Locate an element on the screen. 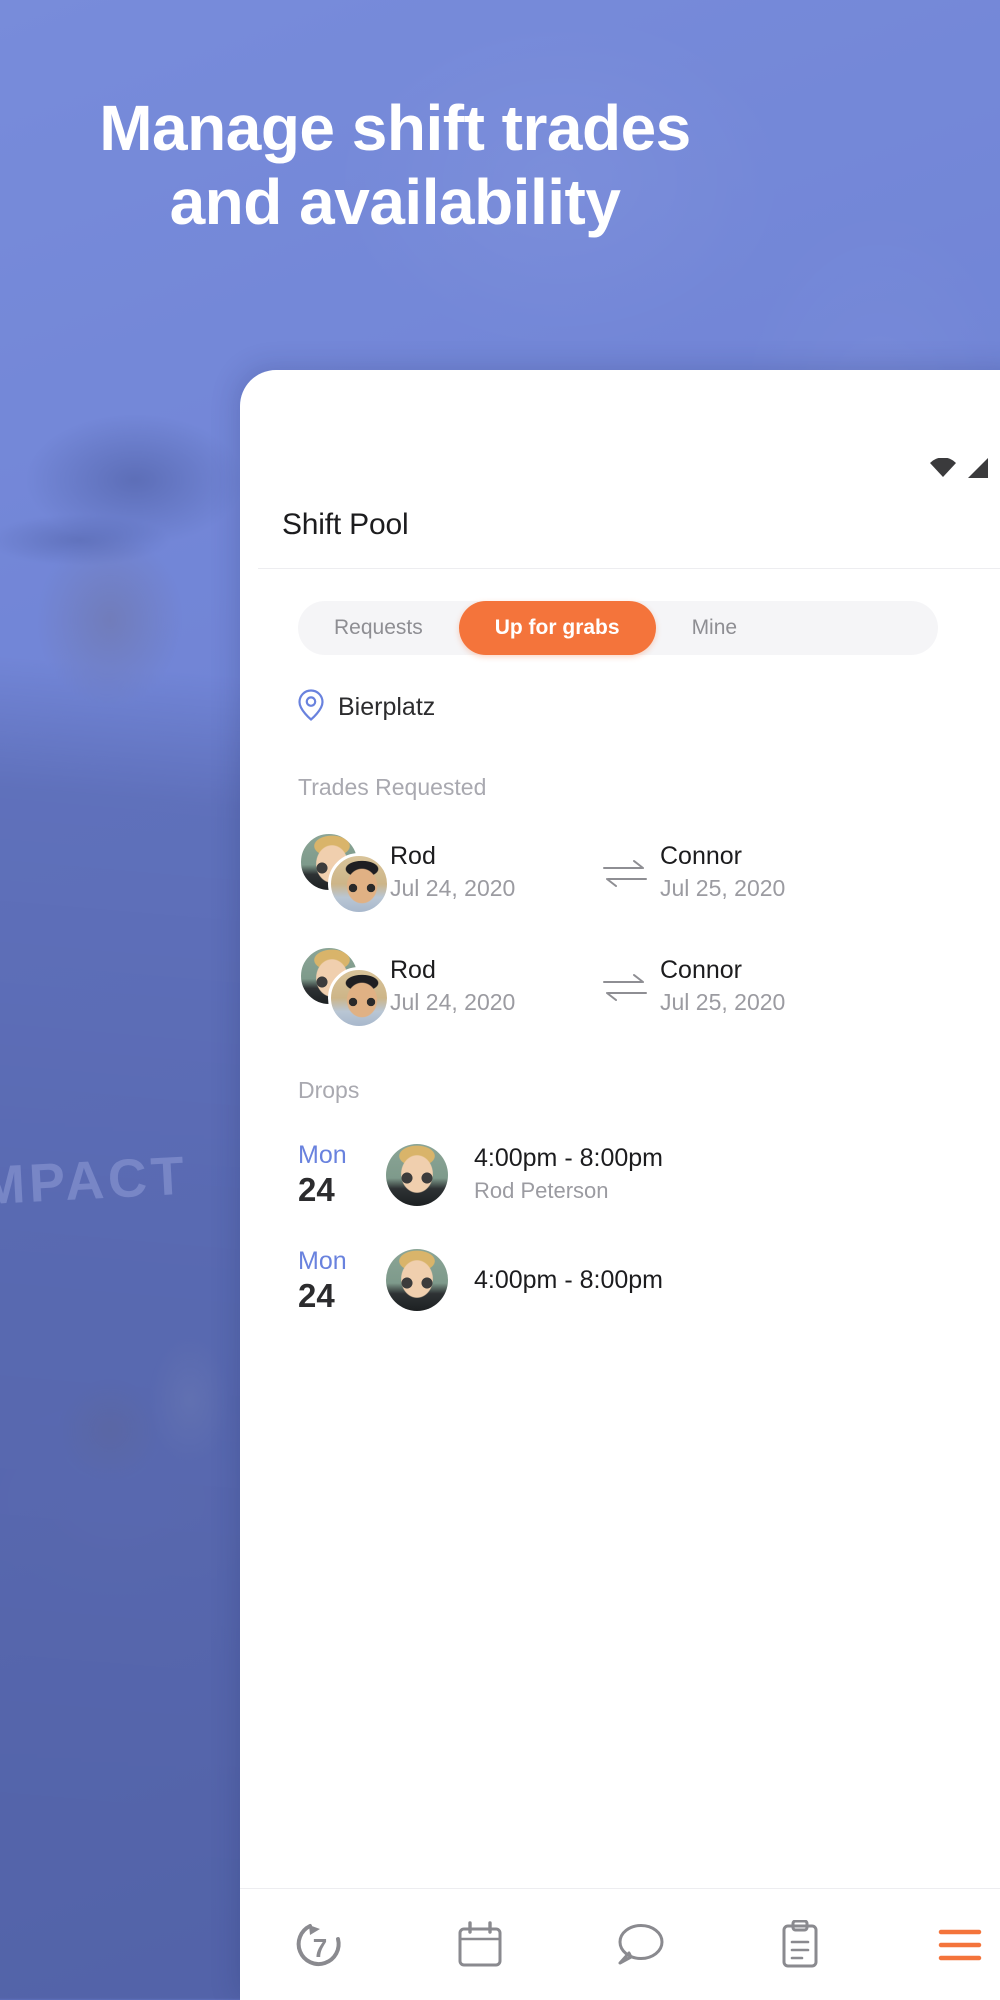 The width and height of the screenshot is (1000, 2000). drop-details: 4:00pm - 8:00pm is located at coordinates (568, 1280).